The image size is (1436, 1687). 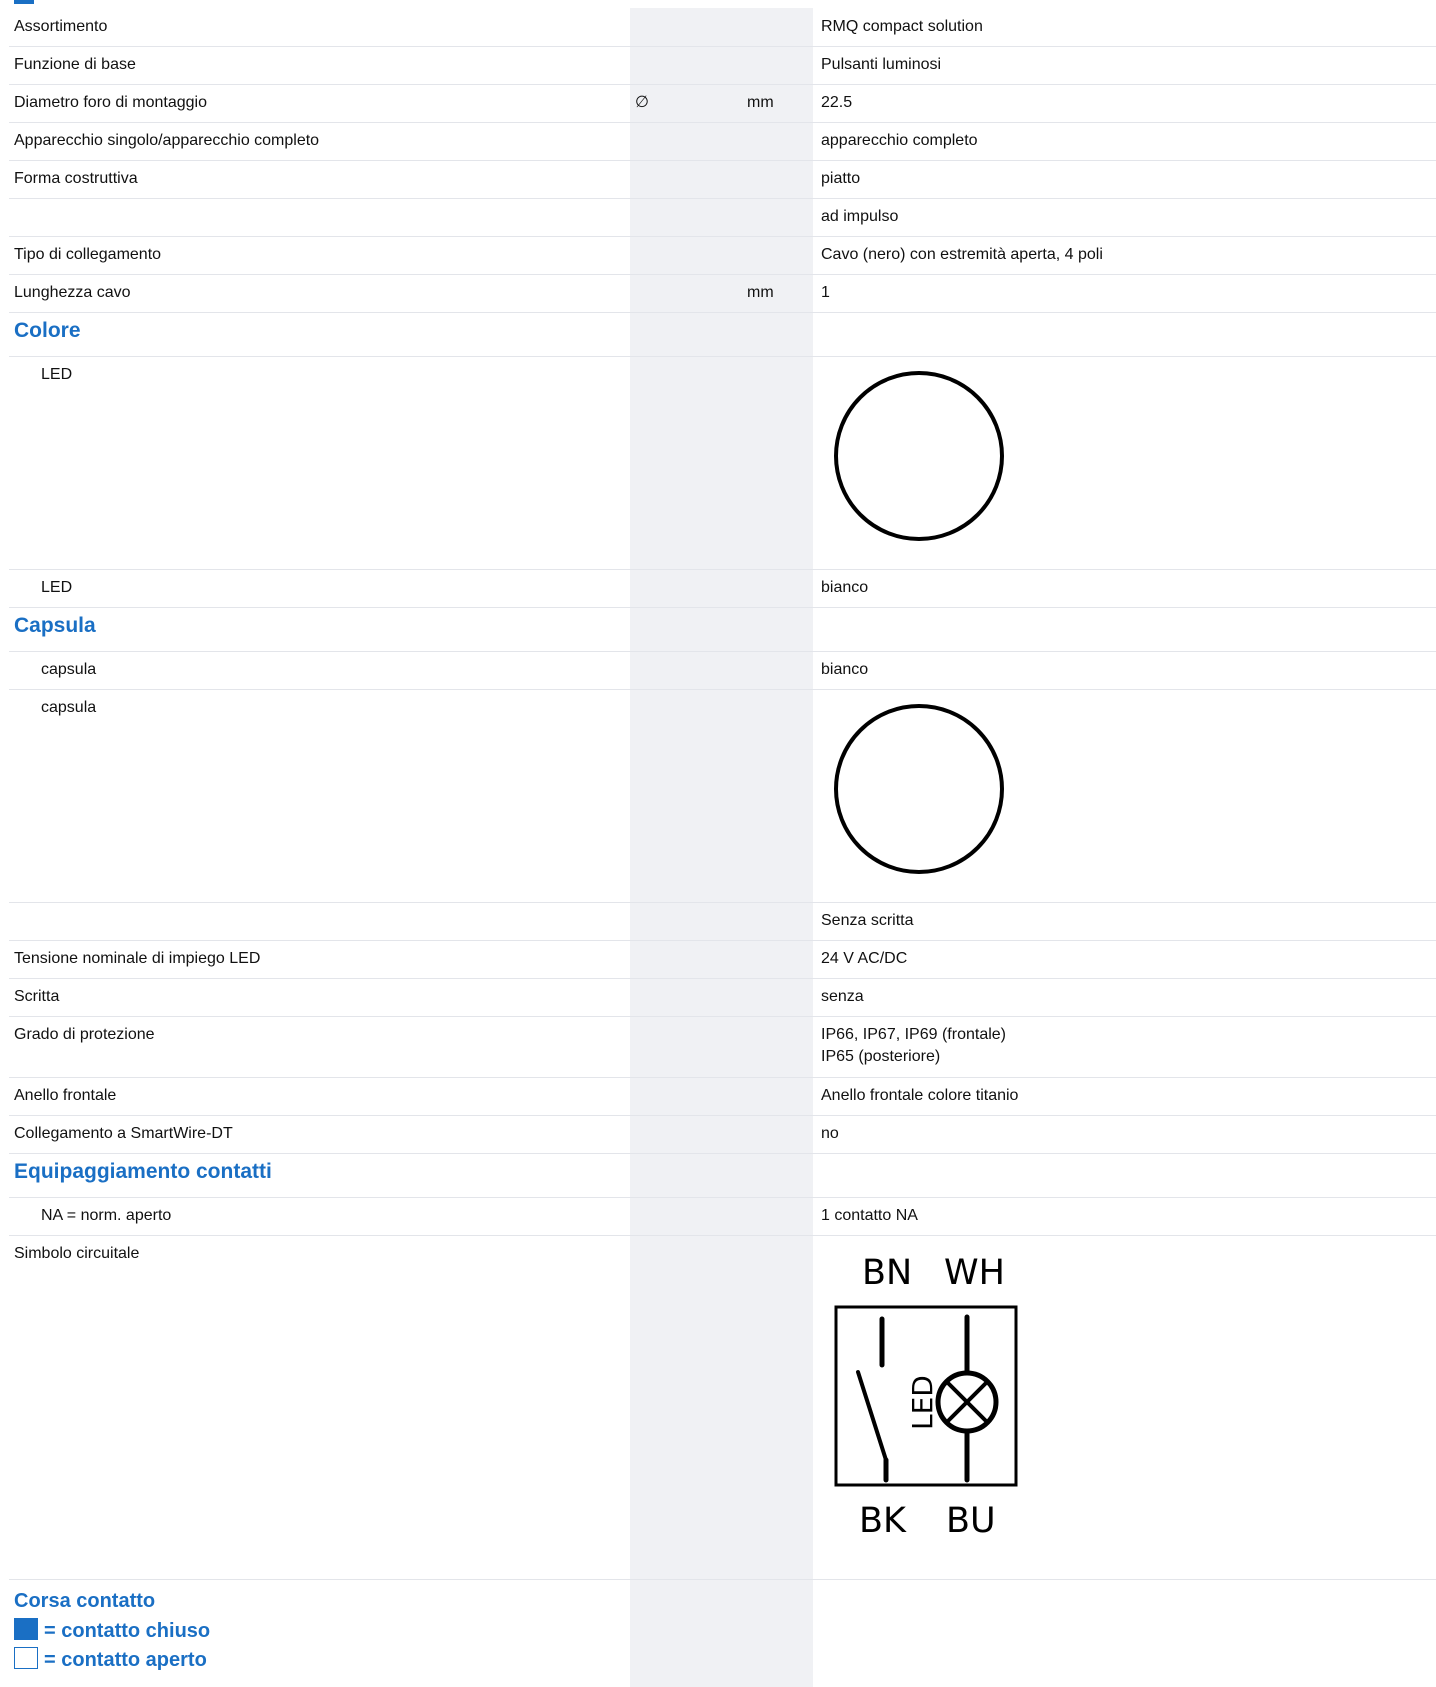 I want to click on row-label: Assortimento, so click(x=61, y=26).